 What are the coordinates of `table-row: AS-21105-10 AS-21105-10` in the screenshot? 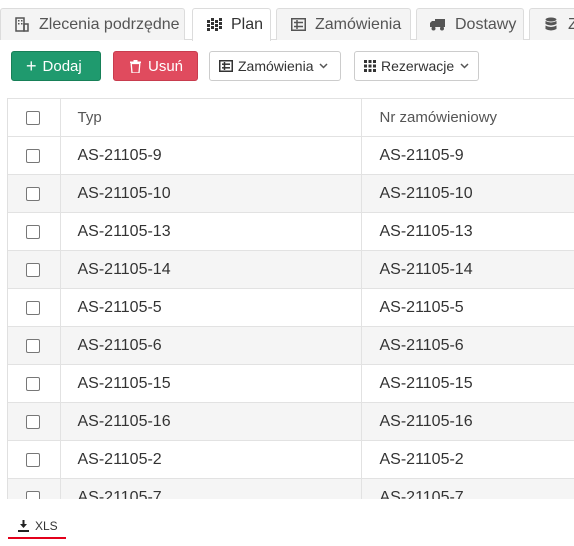 It's located at (291, 193).